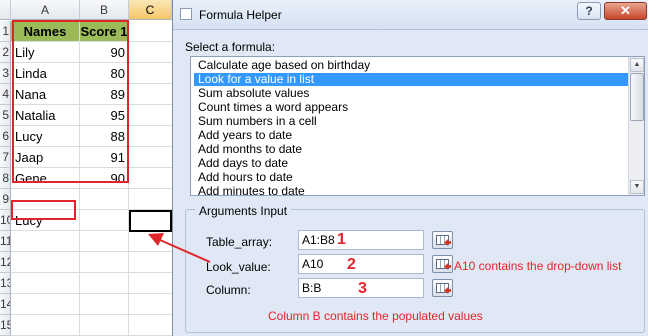  What do you see at coordinates (5, 199) in the screenshot?
I see `row-header: 9` at bounding box center [5, 199].